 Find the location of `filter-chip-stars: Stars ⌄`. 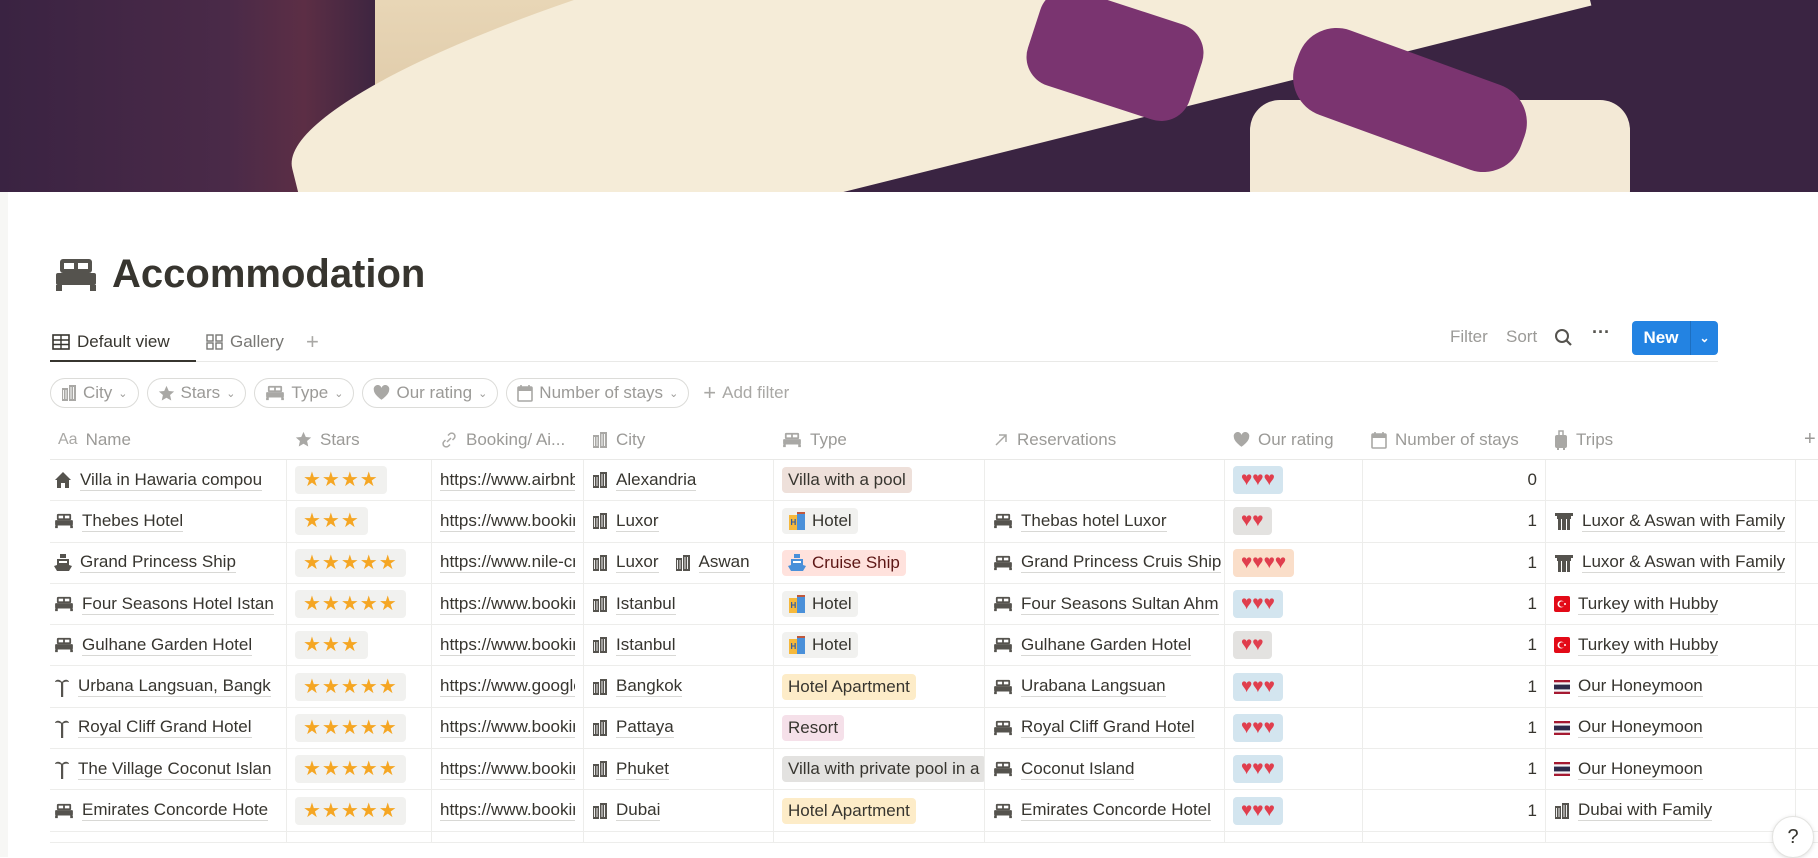

filter-chip-stars: Stars ⌄ is located at coordinates (196, 393).